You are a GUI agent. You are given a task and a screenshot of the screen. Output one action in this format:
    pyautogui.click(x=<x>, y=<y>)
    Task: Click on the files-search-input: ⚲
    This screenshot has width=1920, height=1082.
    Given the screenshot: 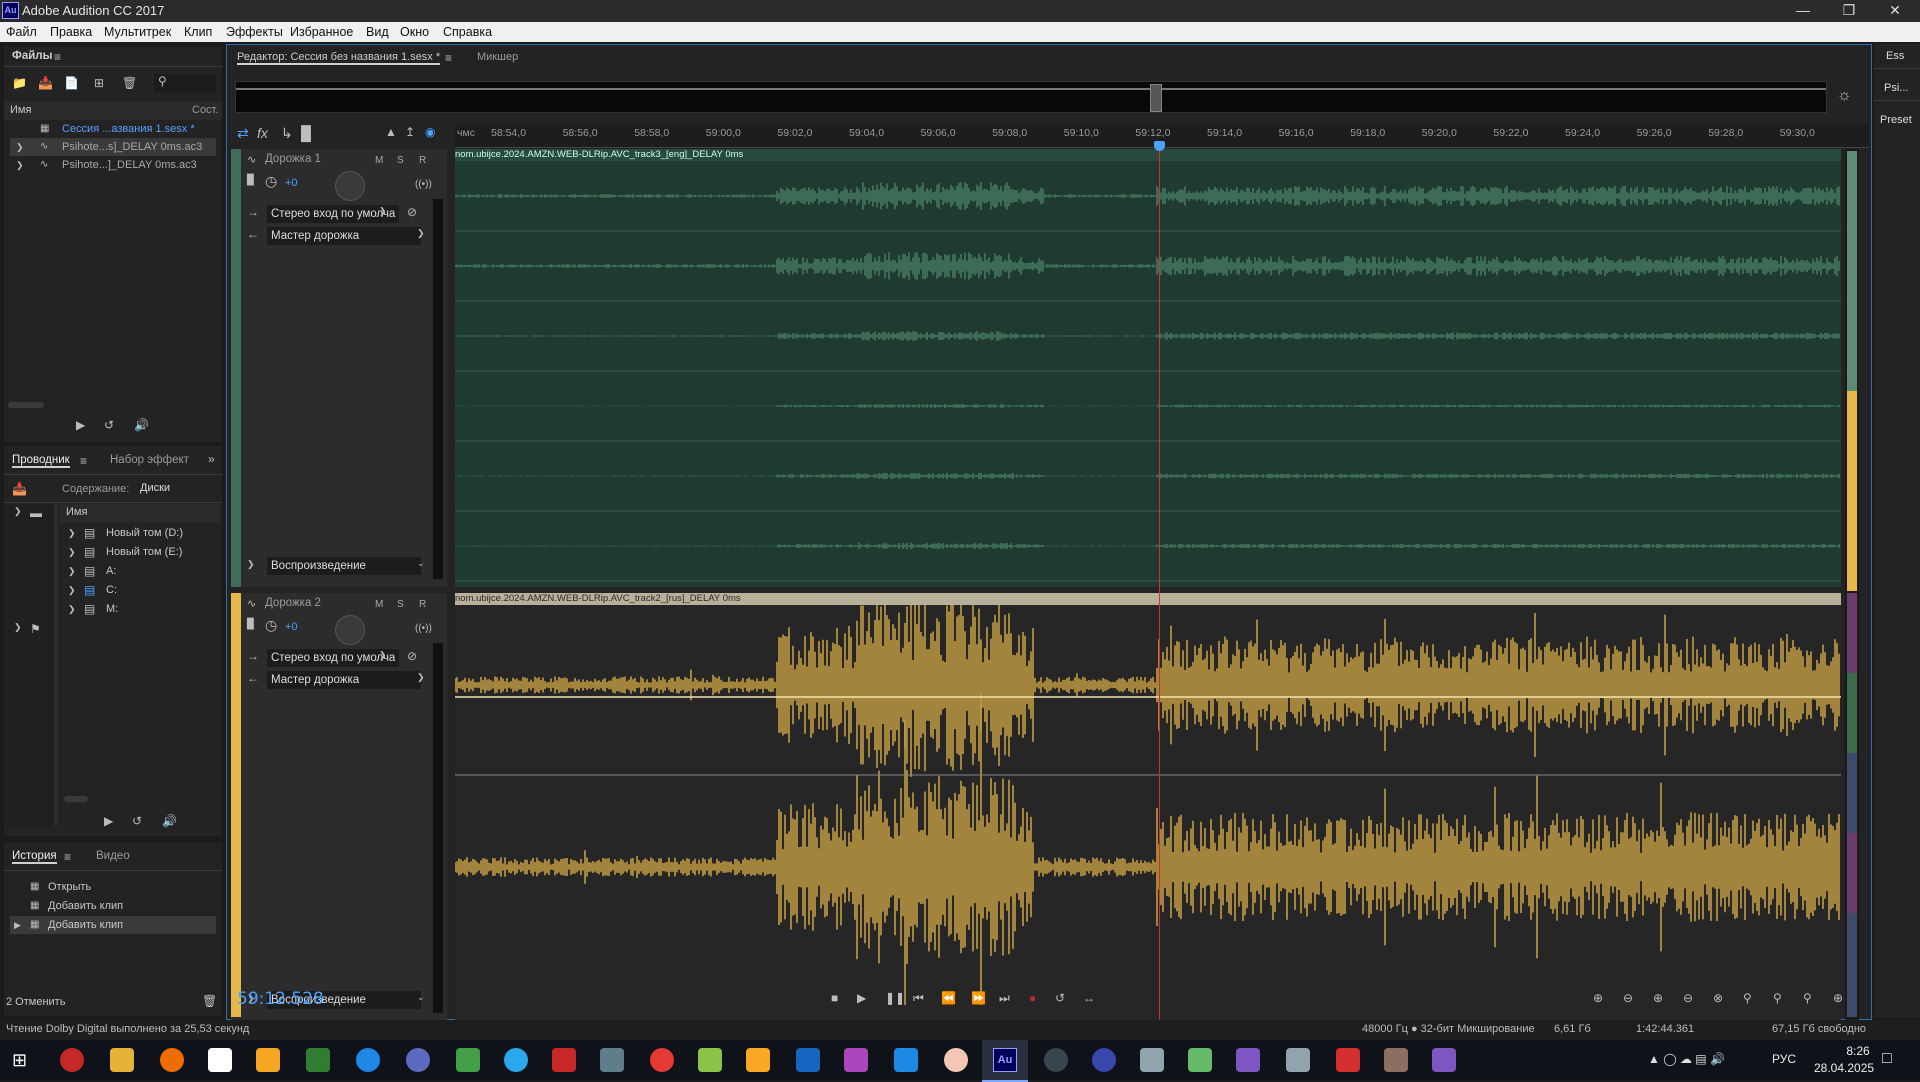 What is the action you would take?
    pyautogui.click(x=185, y=83)
    